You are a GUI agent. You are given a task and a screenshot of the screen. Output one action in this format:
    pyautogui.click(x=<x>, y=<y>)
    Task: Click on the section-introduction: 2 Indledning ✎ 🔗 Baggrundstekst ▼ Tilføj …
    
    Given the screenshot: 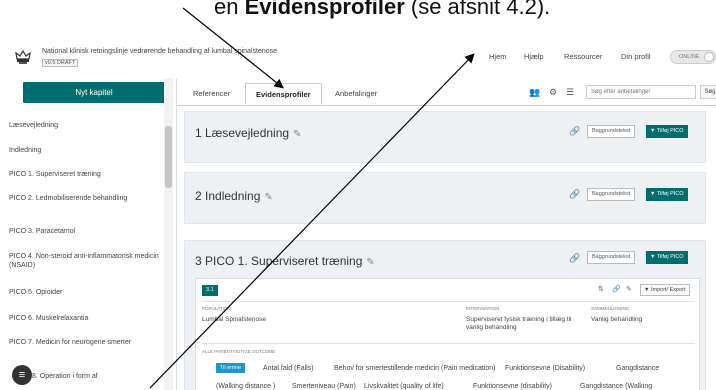 What is the action you would take?
    pyautogui.click(x=445, y=198)
    